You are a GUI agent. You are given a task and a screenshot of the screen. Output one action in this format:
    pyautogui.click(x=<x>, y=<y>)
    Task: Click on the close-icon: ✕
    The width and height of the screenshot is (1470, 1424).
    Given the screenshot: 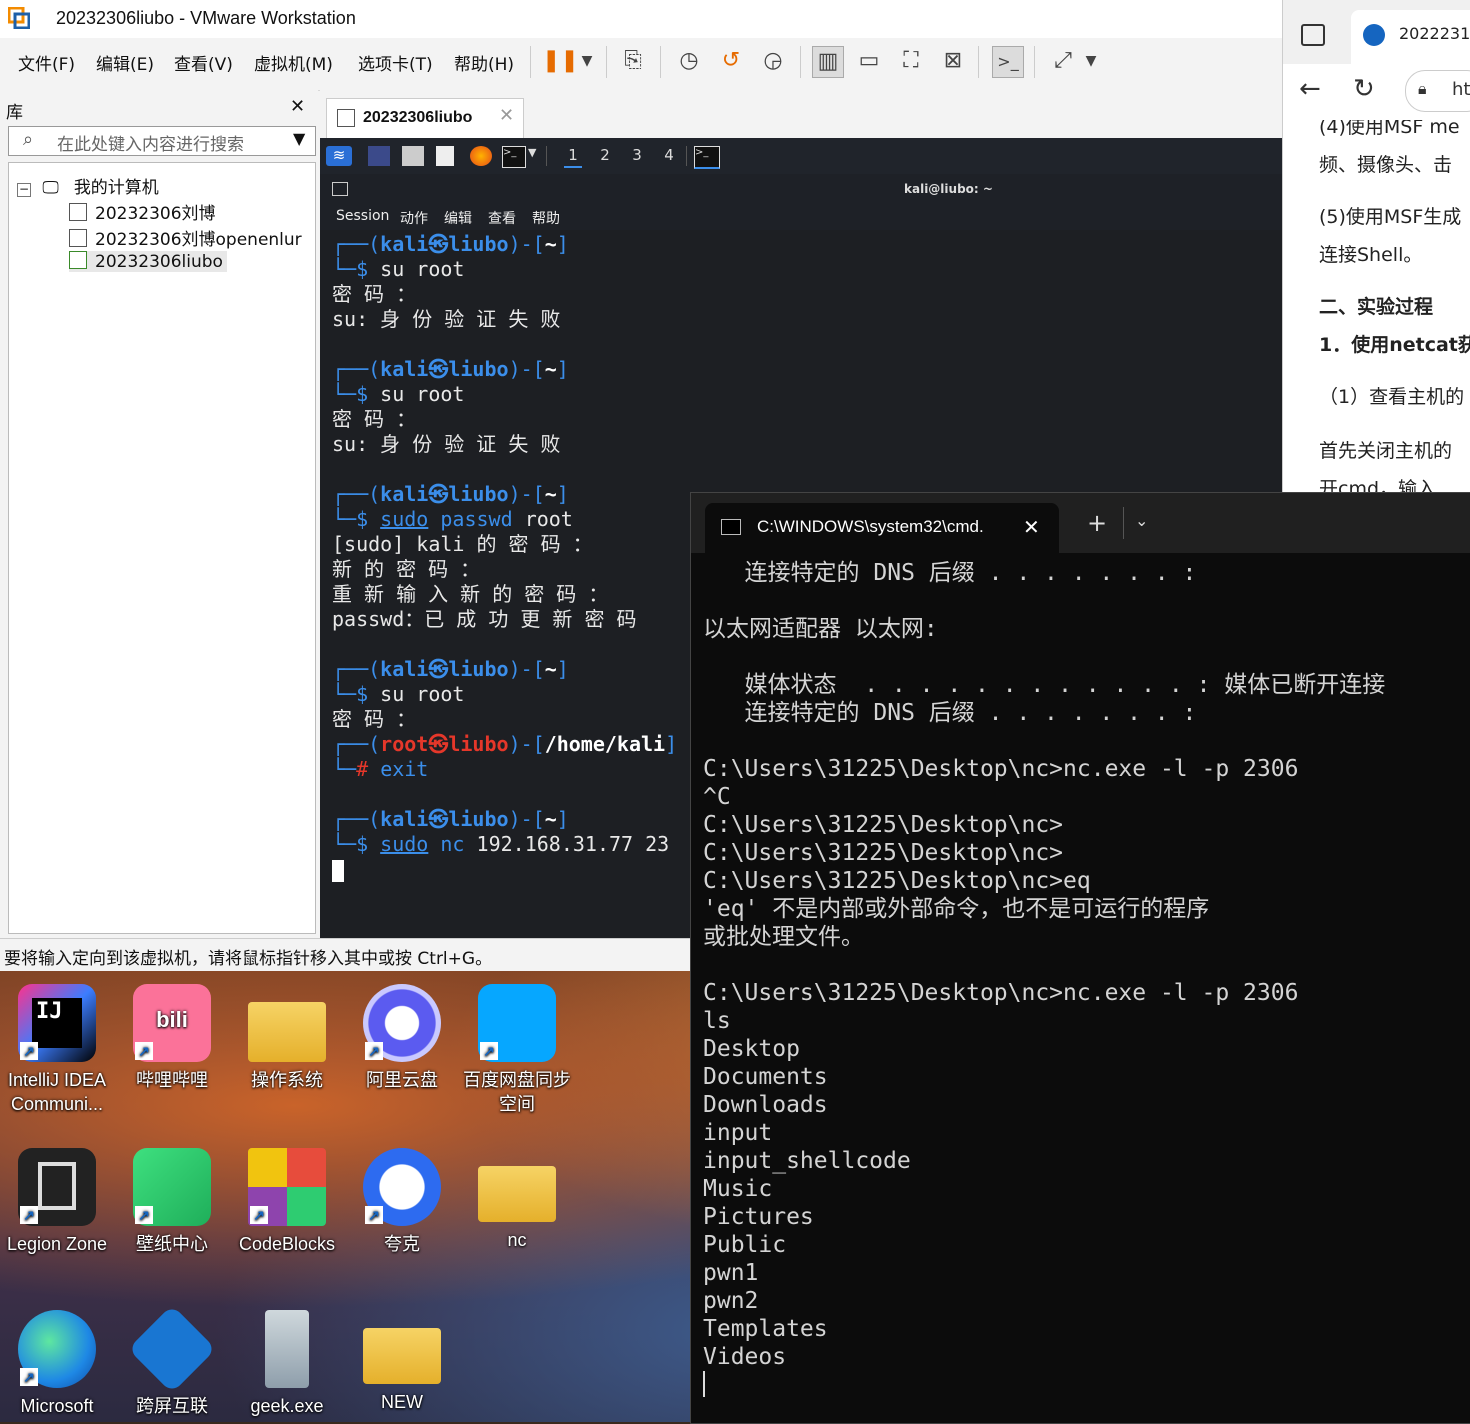 What is the action you would take?
    pyautogui.click(x=297, y=106)
    